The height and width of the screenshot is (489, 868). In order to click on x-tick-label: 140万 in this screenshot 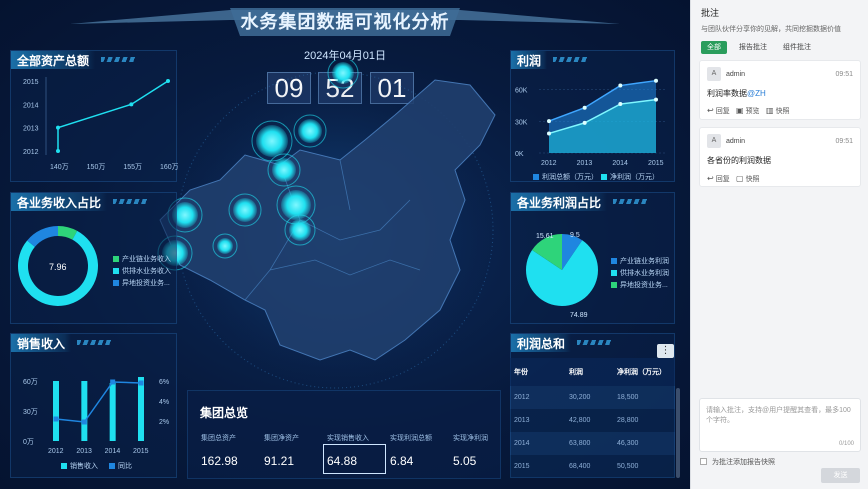, I will do `click(59, 167)`.